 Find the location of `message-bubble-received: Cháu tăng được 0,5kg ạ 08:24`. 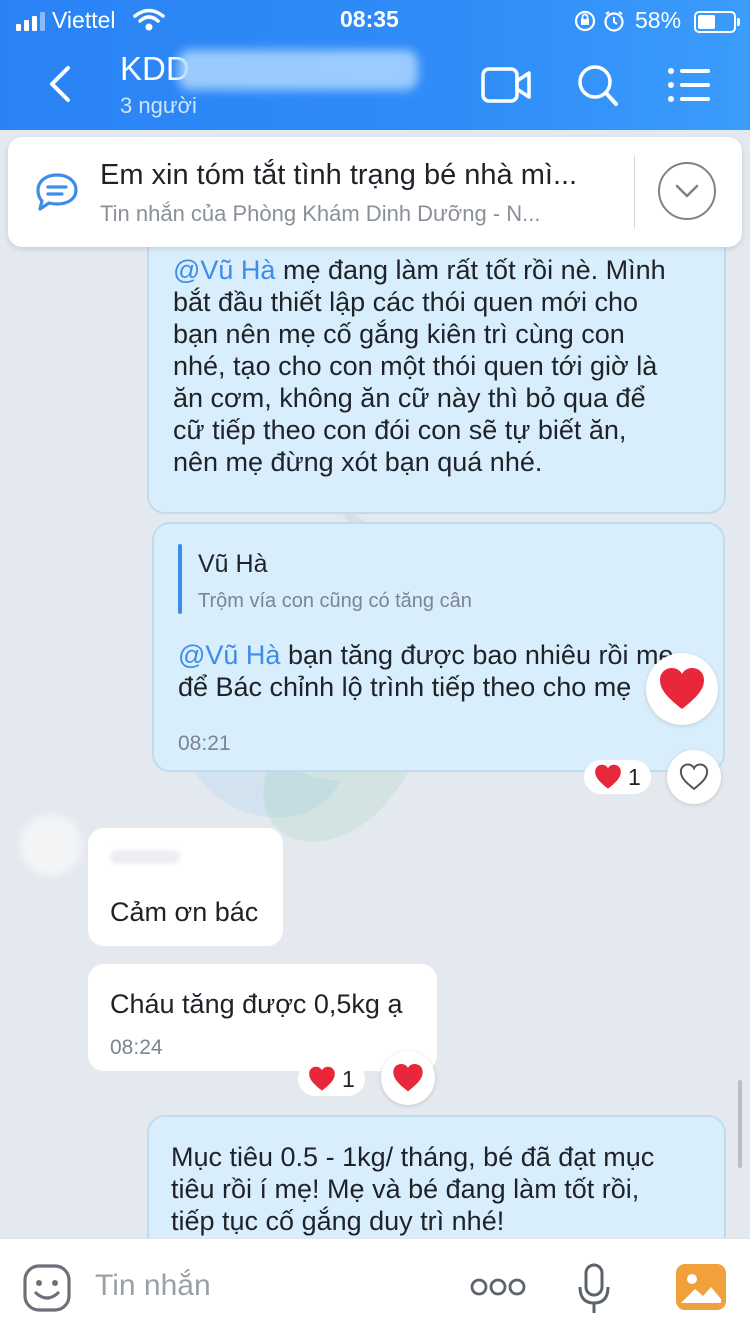

message-bubble-received: Cháu tăng được 0,5kg ạ 08:24 is located at coordinates (262, 1017).